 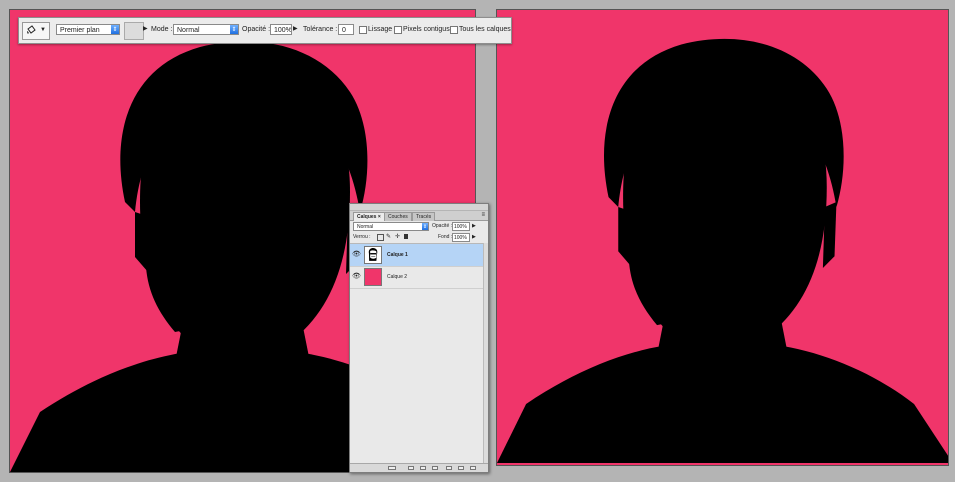 What do you see at coordinates (485, 353) in the screenshot?
I see `layers-scrollbar` at bounding box center [485, 353].